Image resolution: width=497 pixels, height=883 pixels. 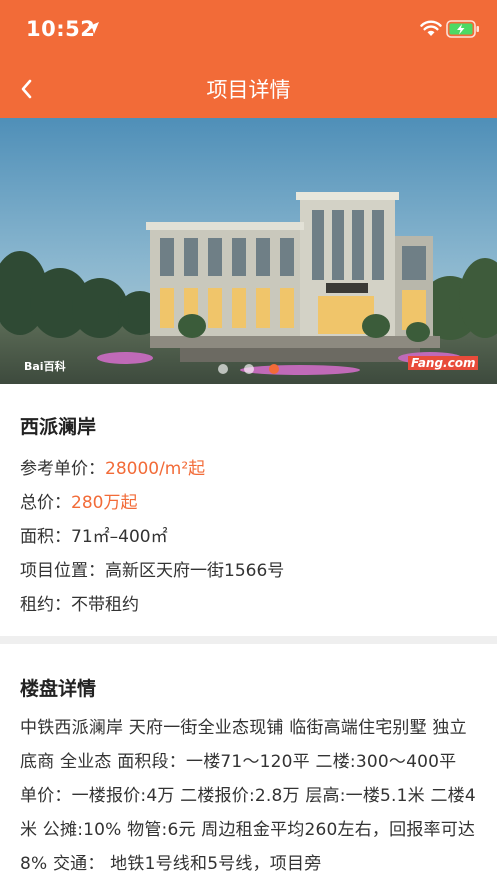 I want to click on navigation-bar: 项目详情, so click(x=248, y=89).